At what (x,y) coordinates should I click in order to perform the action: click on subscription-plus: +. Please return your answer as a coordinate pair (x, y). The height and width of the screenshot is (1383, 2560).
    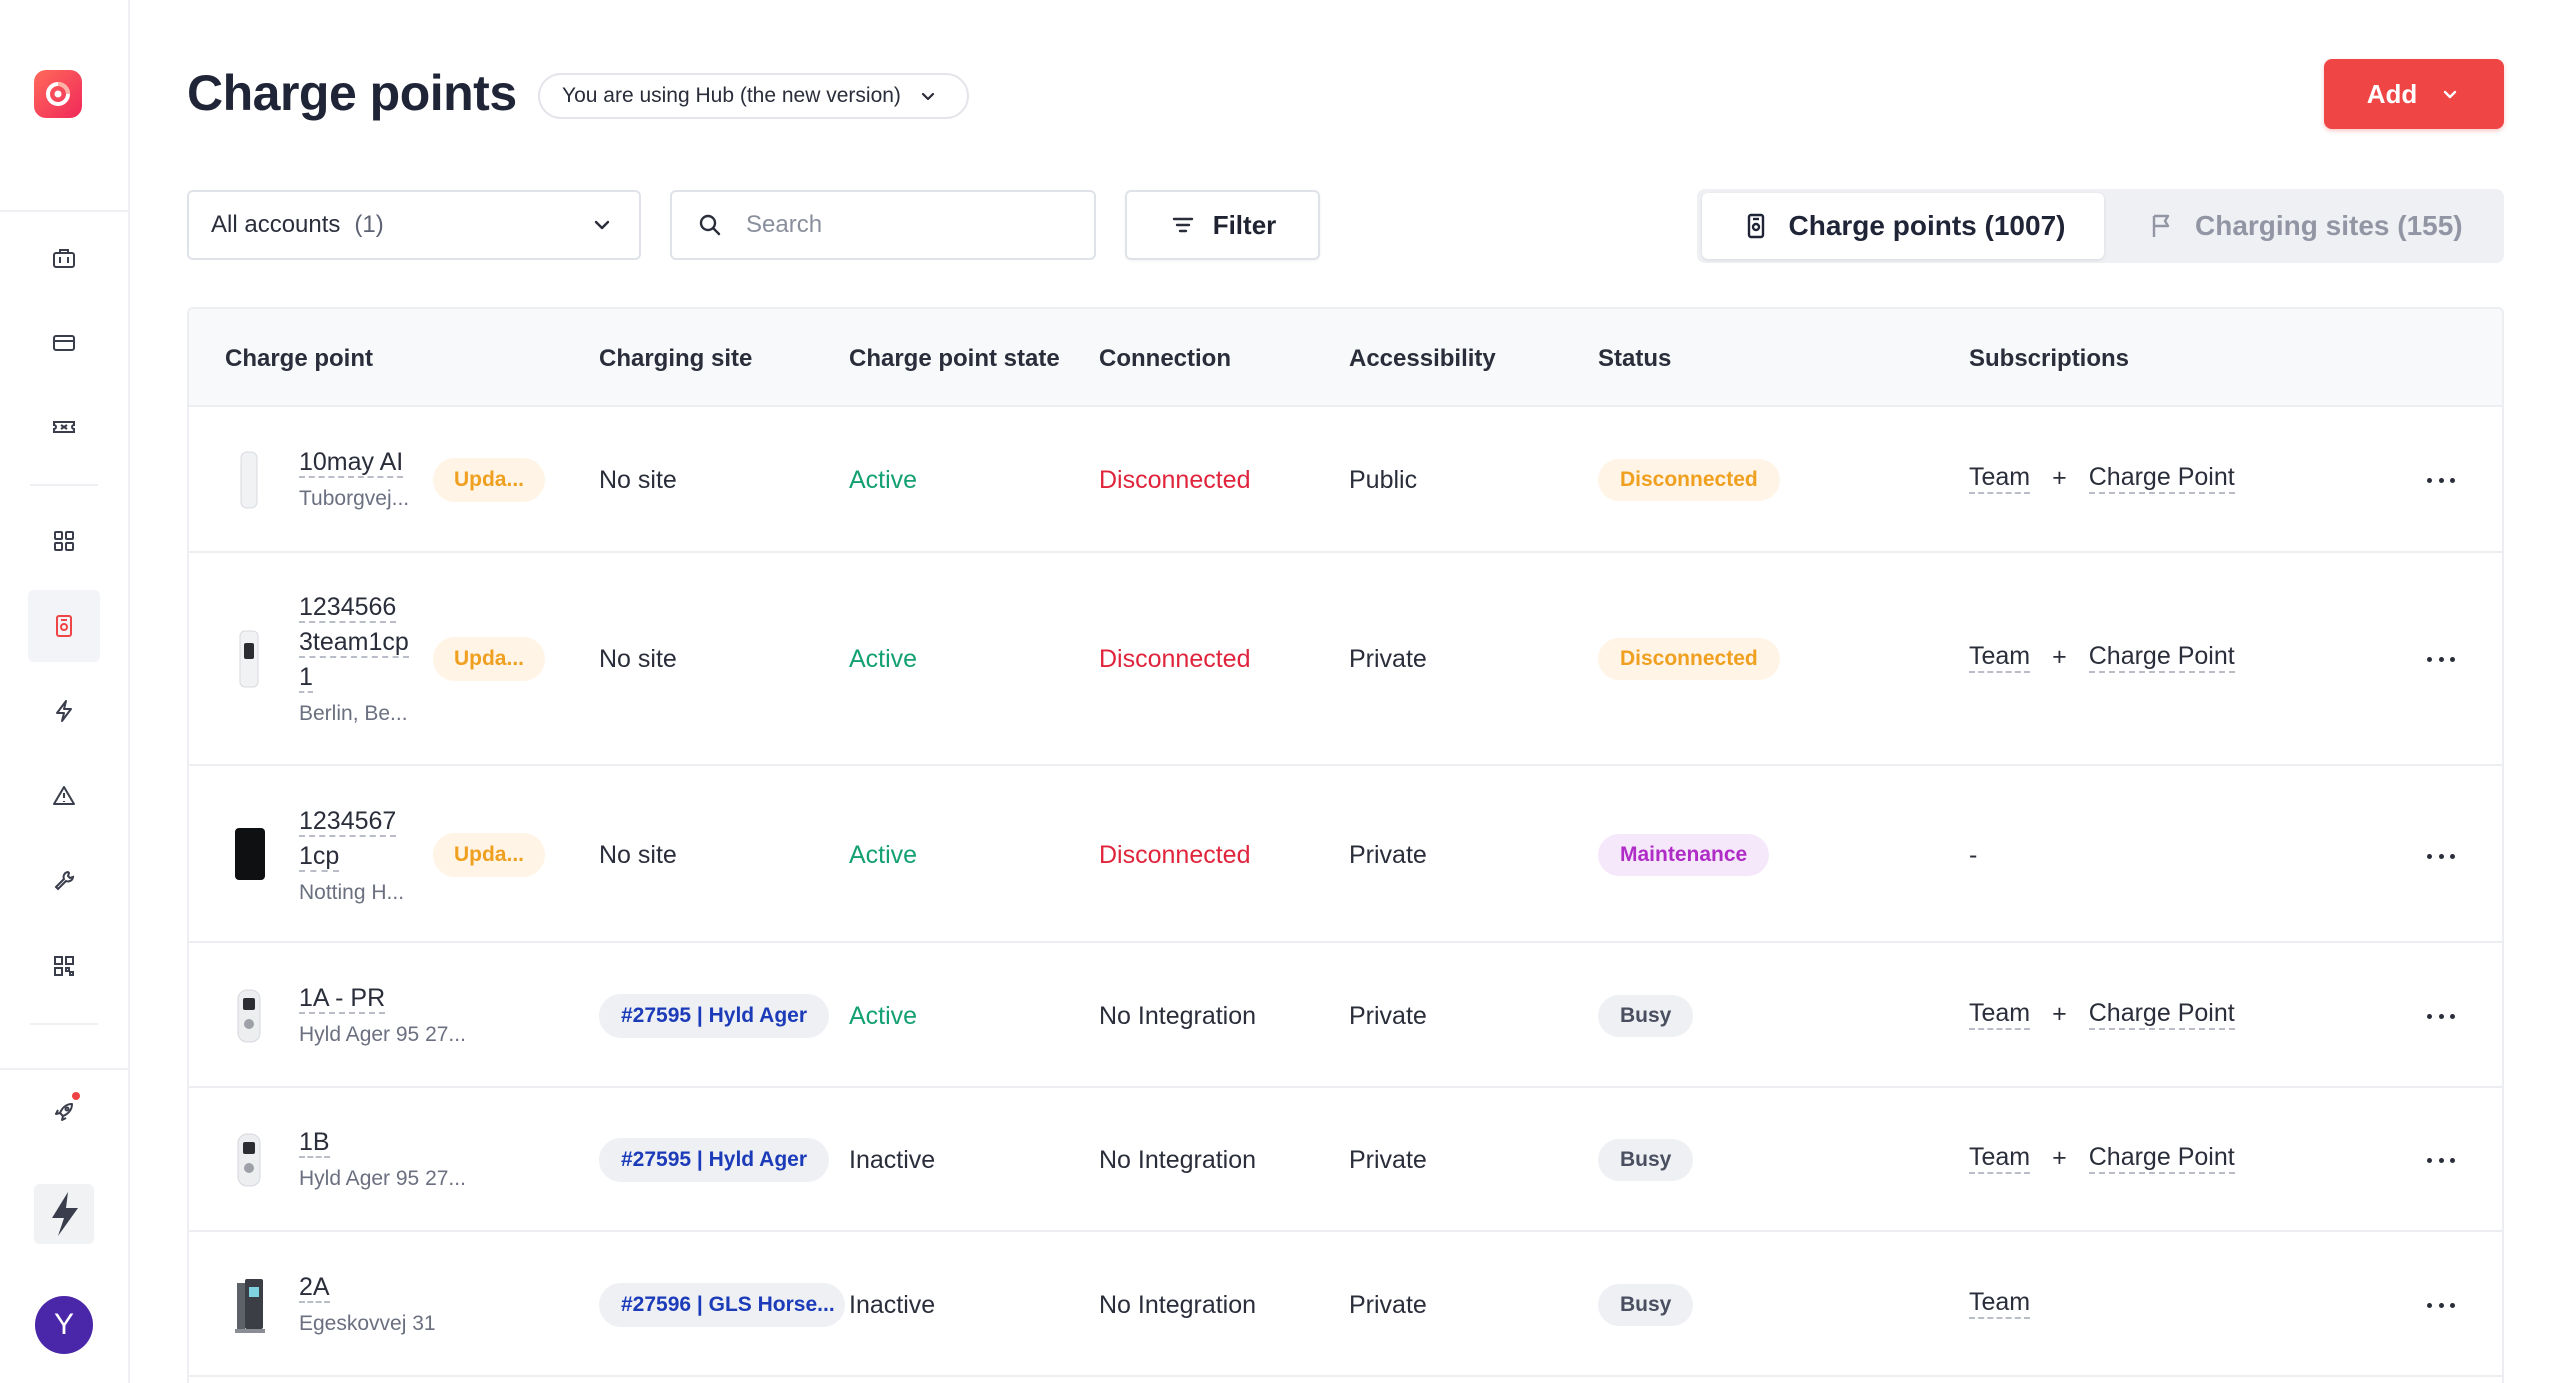
    Looking at the image, I should click on (2059, 478).